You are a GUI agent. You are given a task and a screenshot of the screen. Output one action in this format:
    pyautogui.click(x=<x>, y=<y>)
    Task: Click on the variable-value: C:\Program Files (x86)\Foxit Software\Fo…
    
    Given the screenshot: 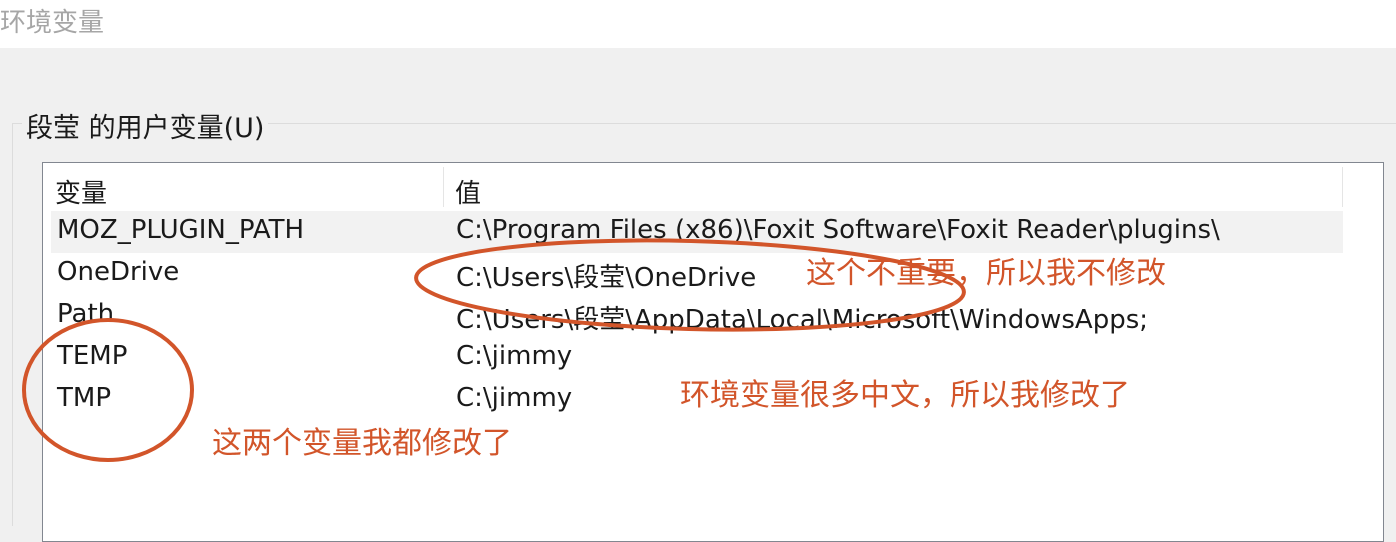 What is the action you would take?
    pyautogui.click(x=838, y=230)
    